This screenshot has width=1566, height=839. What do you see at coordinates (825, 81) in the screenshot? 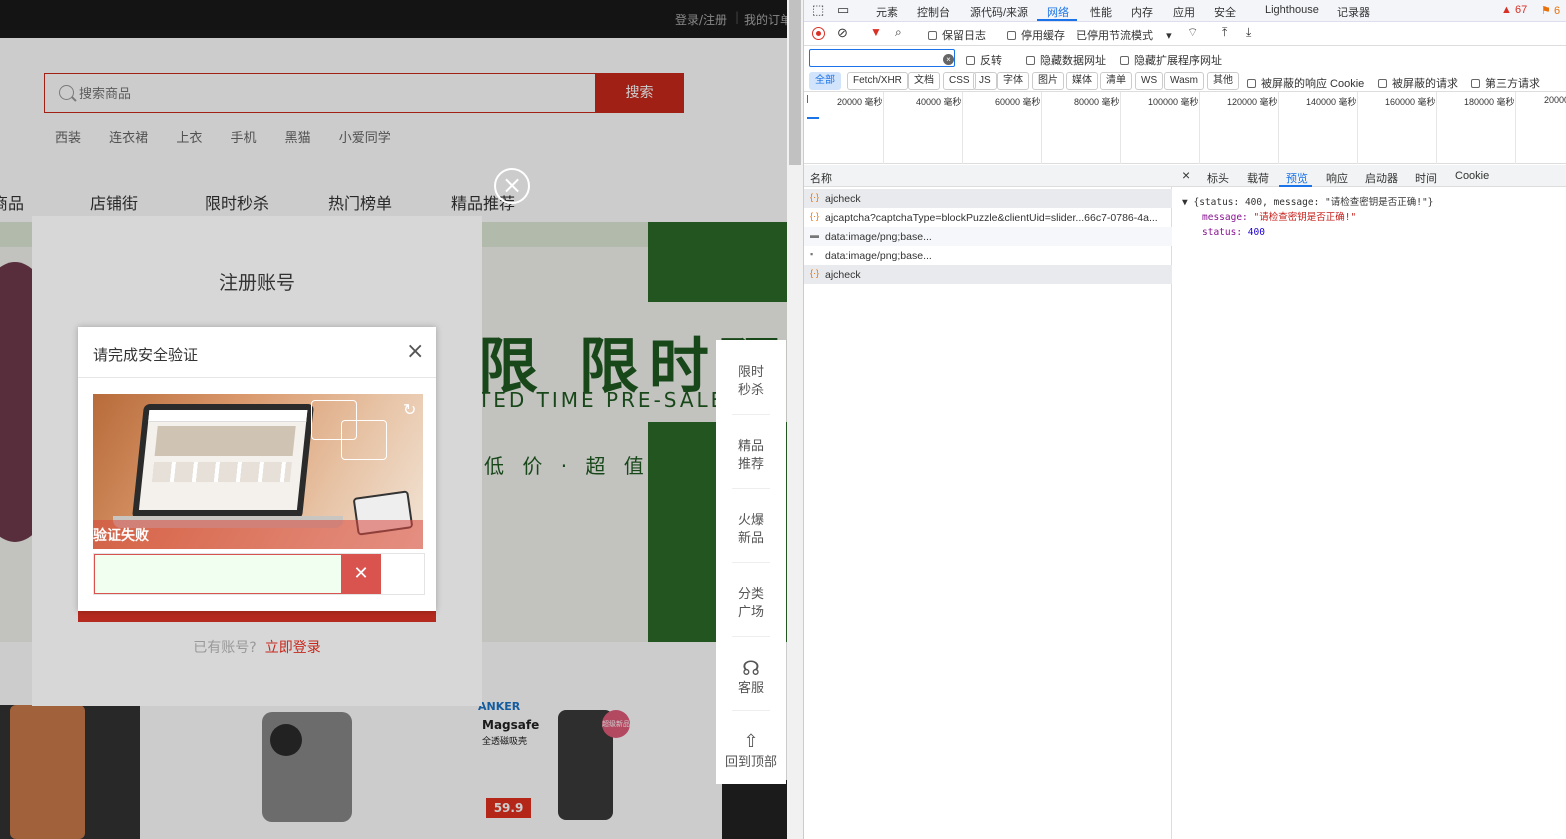
I see `type-filter-all: 全部` at bounding box center [825, 81].